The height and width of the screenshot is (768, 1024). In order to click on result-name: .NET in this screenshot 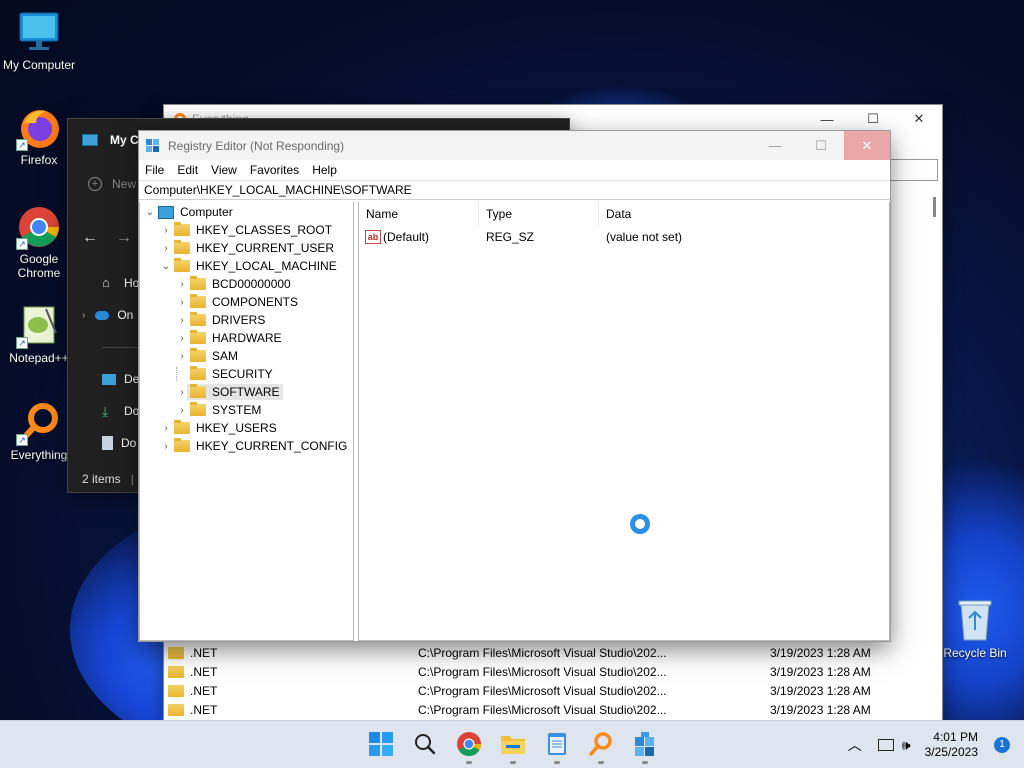, I will do `click(204, 709)`.